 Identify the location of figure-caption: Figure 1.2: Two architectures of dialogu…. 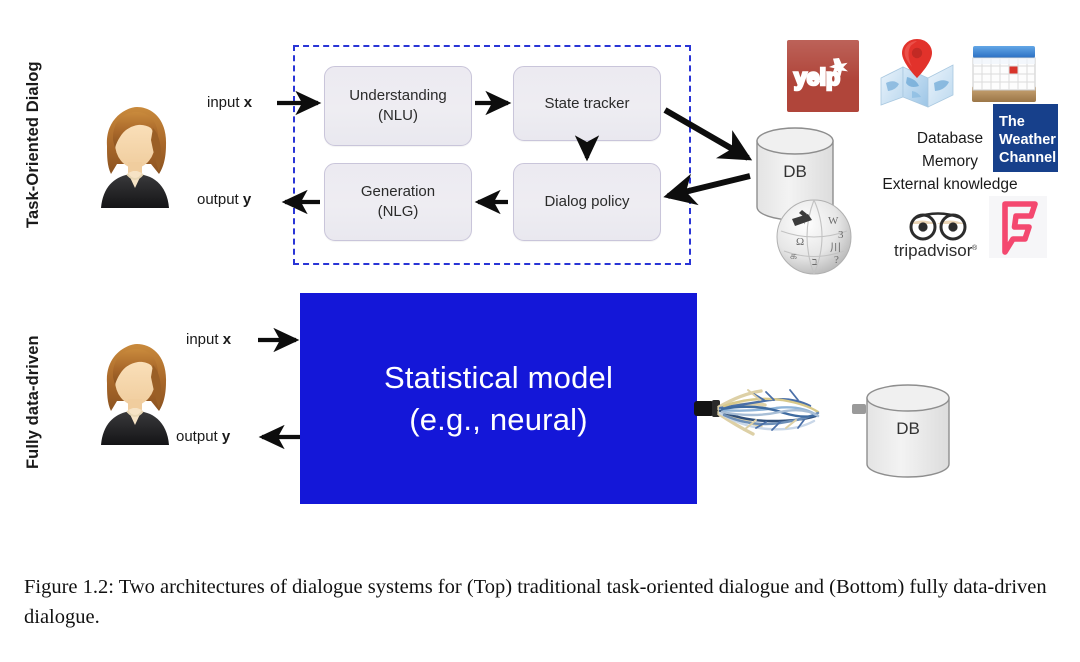
(542, 602).